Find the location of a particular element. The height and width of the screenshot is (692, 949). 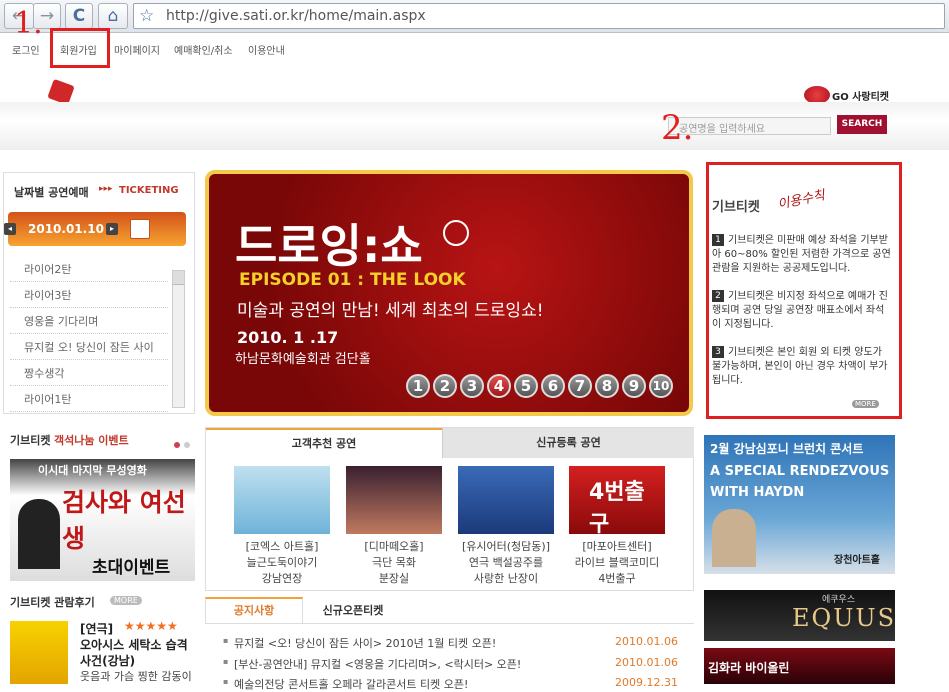

reload-icon: C is located at coordinates (79, 16).